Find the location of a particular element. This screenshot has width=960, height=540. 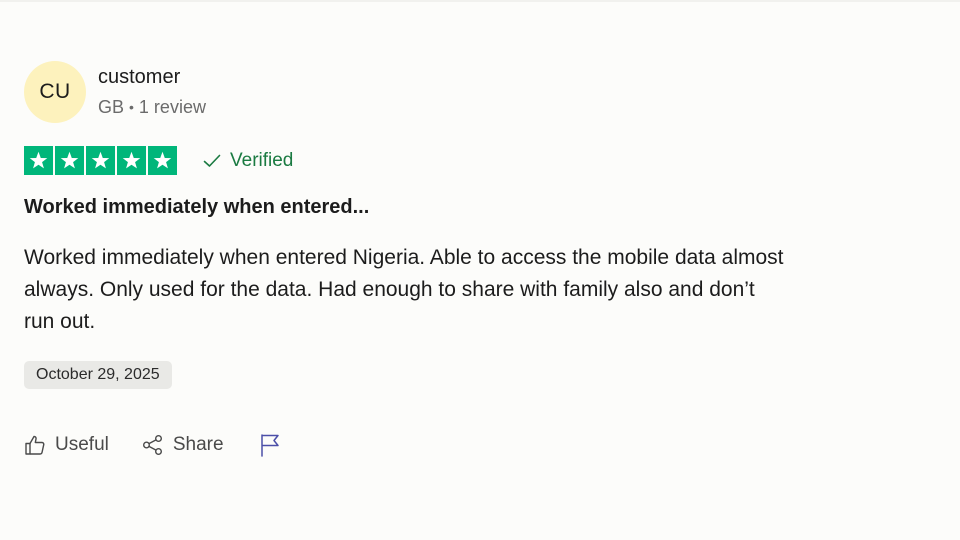

share-button: Share is located at coordinates (183, 445).